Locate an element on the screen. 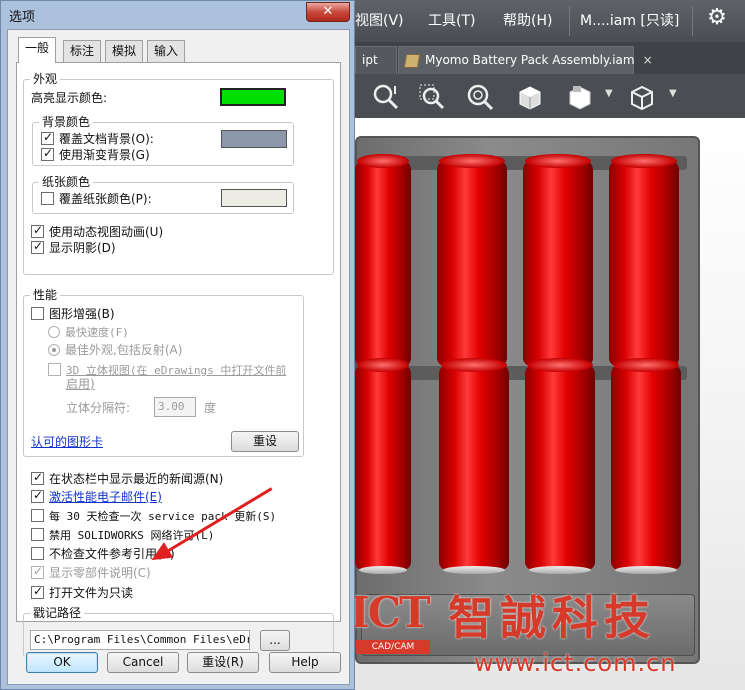 This screenshot has height=690, width=745. performance-email-checkbox: 激活性能电子邮件(E) is located at coordinates (96, 496).